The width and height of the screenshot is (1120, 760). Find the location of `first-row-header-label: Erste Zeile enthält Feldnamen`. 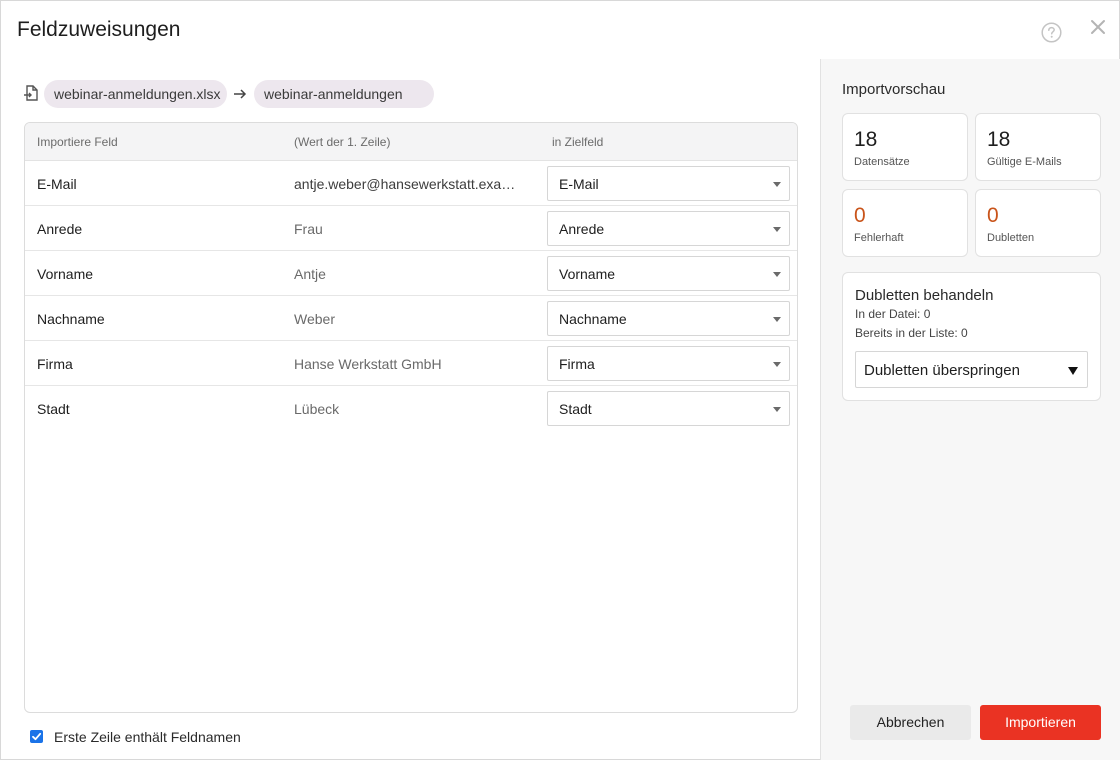

first-row-header-label: Erste Zeile enthält Feldnamen is located at coordinates (147, 737).